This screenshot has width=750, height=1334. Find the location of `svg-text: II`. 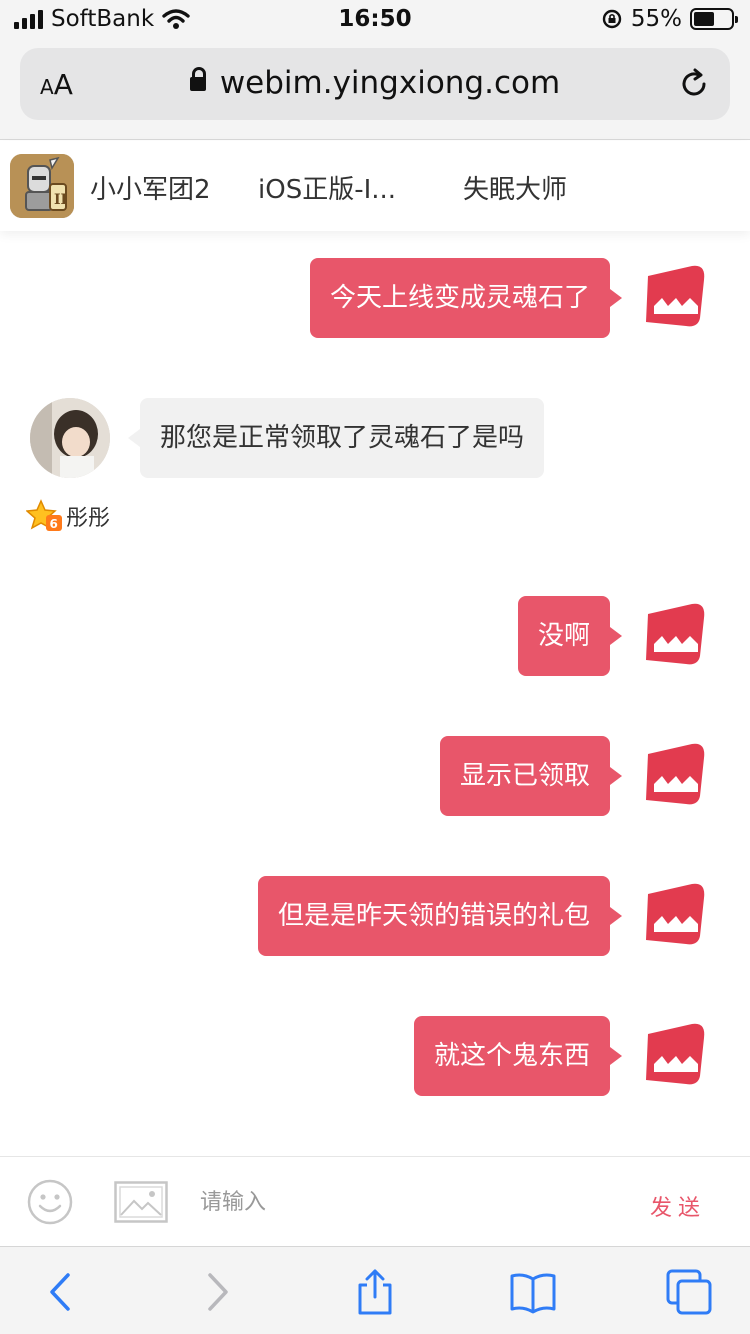

svg-text: II is located at coordinates (60, 200).